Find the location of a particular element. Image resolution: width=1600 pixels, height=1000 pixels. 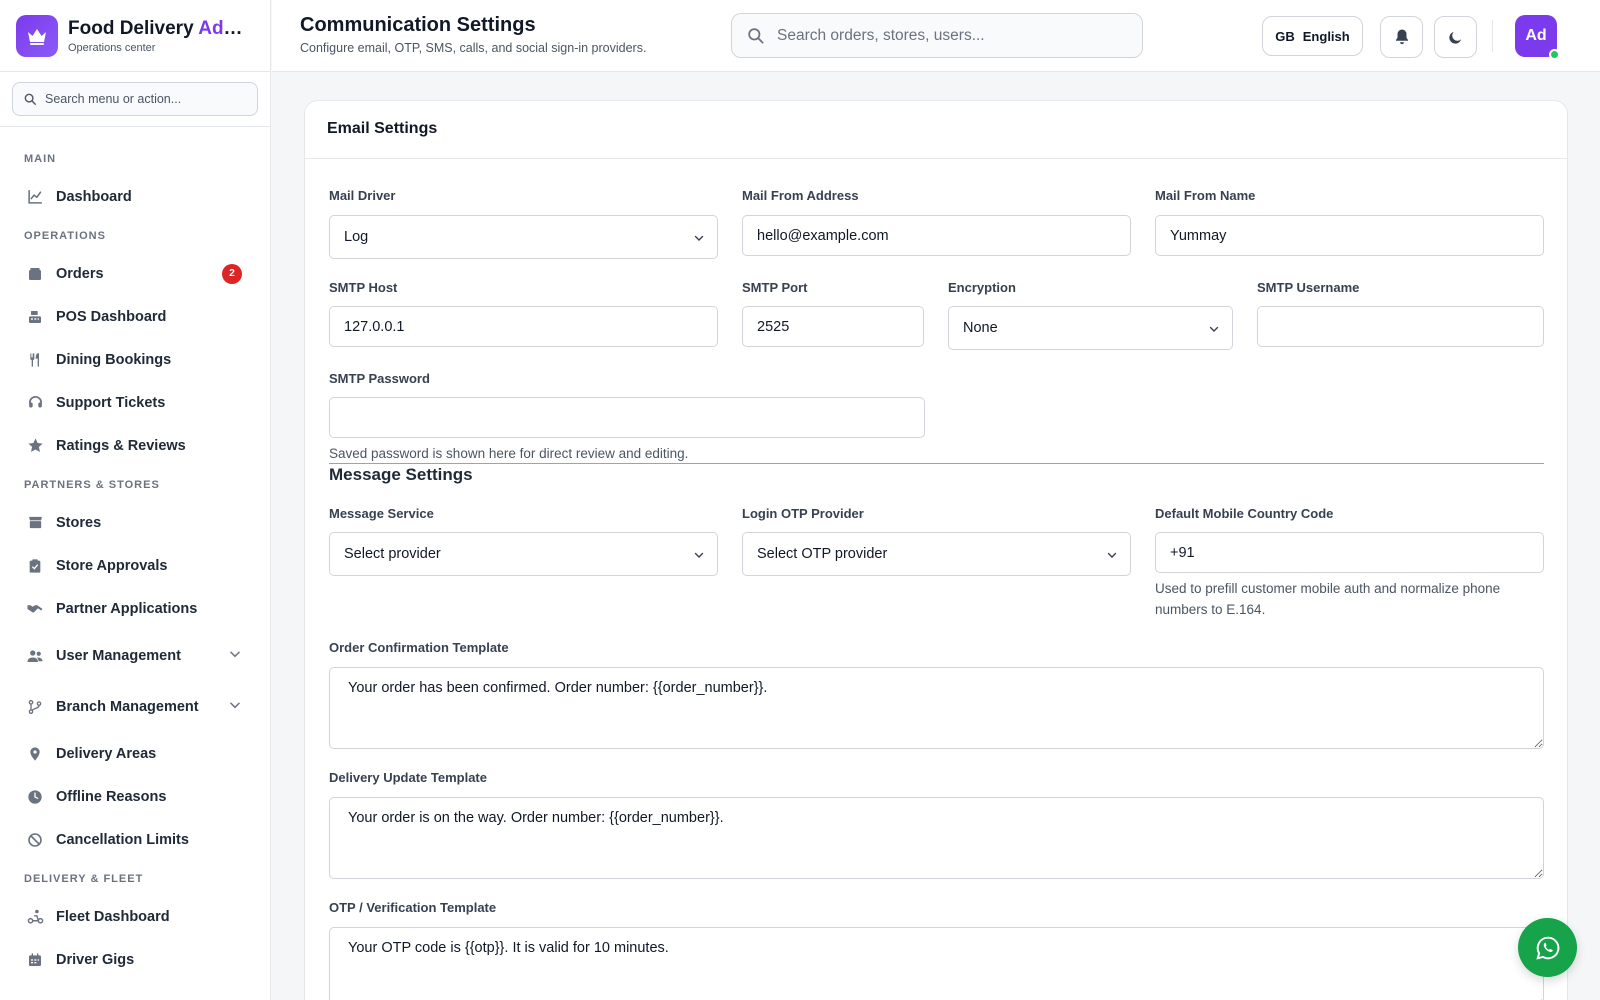

nav-section-operations: OPERATIONS is located at coordinates (65, 236).